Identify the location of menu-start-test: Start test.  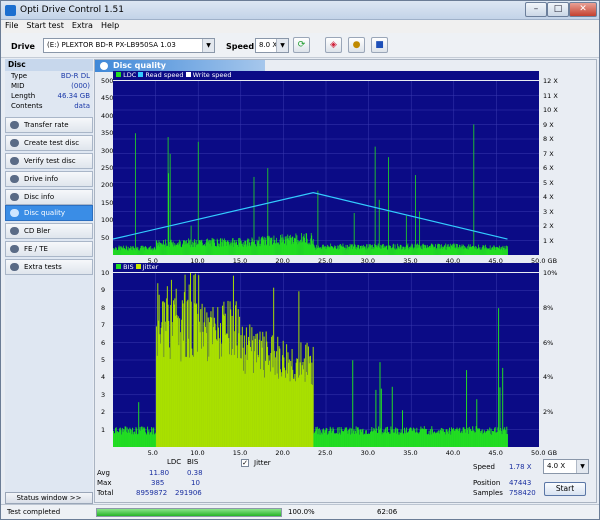
(44, 25).